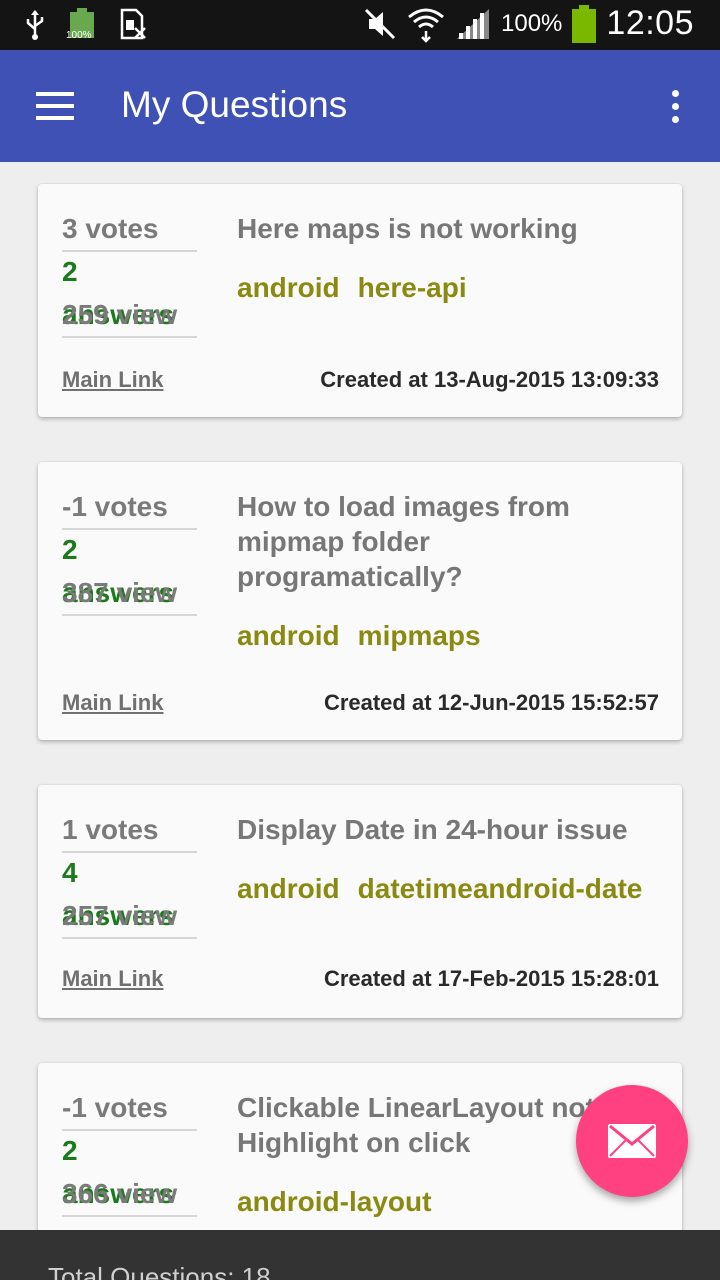 The height and width of the screenshot is (1280, 720). What do you see at coordinates (426, 25) in the screenshot?
I see `wifi-icon` at bounding box center [426, 25].